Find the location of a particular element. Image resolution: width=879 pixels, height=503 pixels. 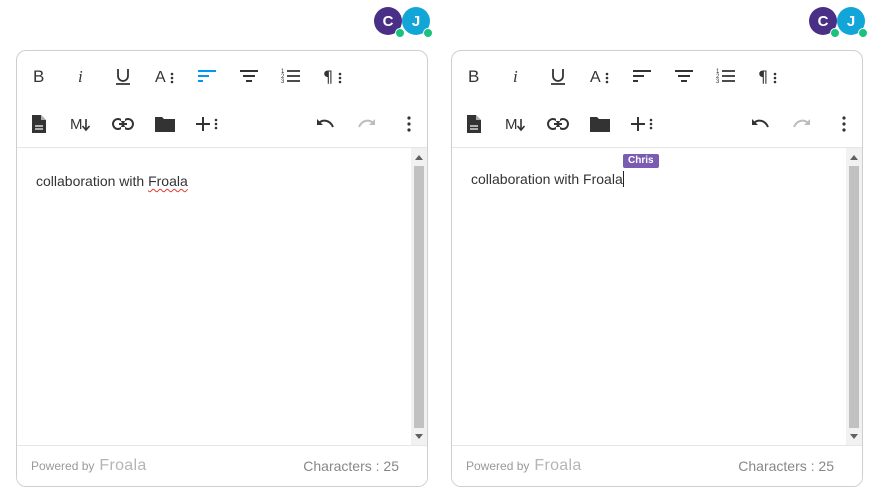

misspelled-word: Froala is located at coordinates (168, 181).